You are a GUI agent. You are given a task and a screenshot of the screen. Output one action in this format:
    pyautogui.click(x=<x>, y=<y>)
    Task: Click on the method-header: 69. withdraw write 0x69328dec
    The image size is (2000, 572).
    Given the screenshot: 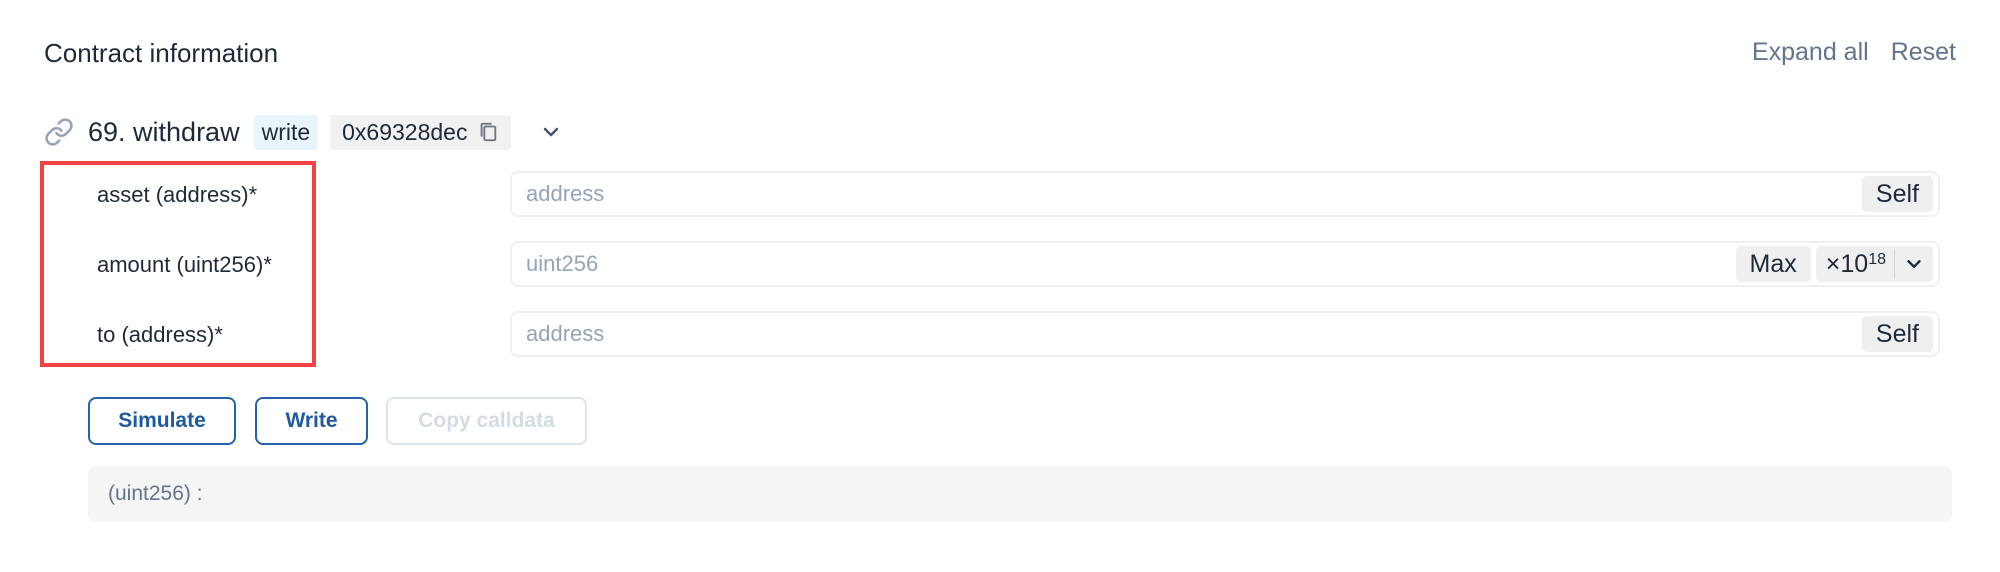 What is the action you would take?
    pyautogui.click(x=303, y=132)
    